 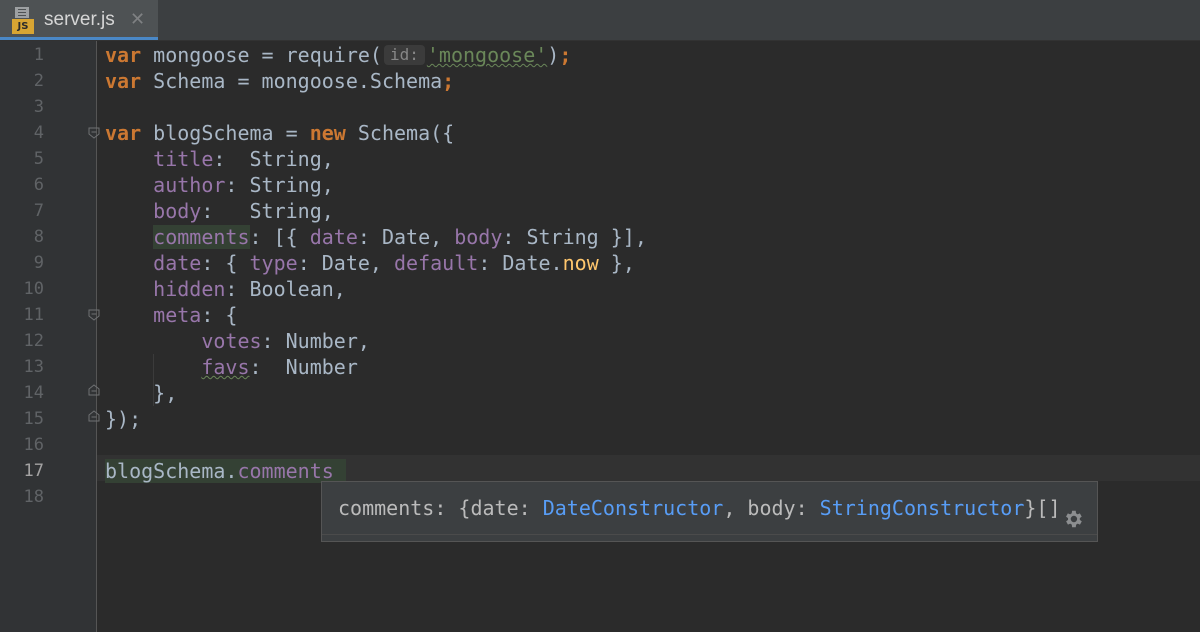 What do you see at coordinates (225, 471) in the screenshot?
I see `code-line-17: blogSchema.comments` at bounding box center [225, 471].